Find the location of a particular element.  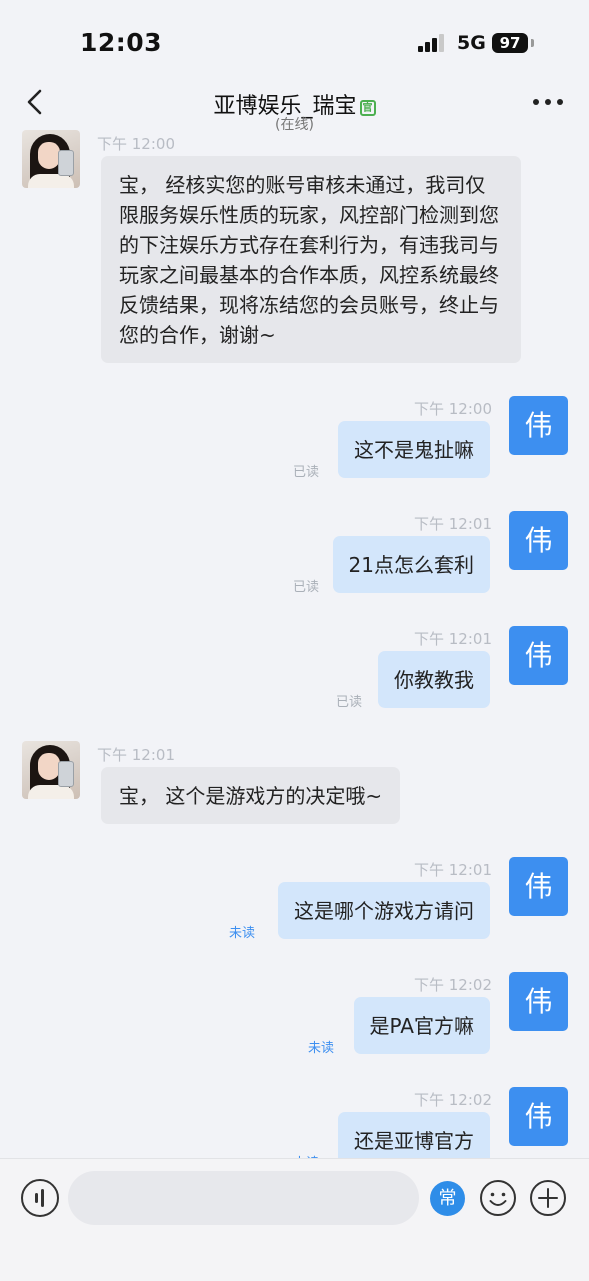

input-bar: 常 is located at coordinates (294, 1219).